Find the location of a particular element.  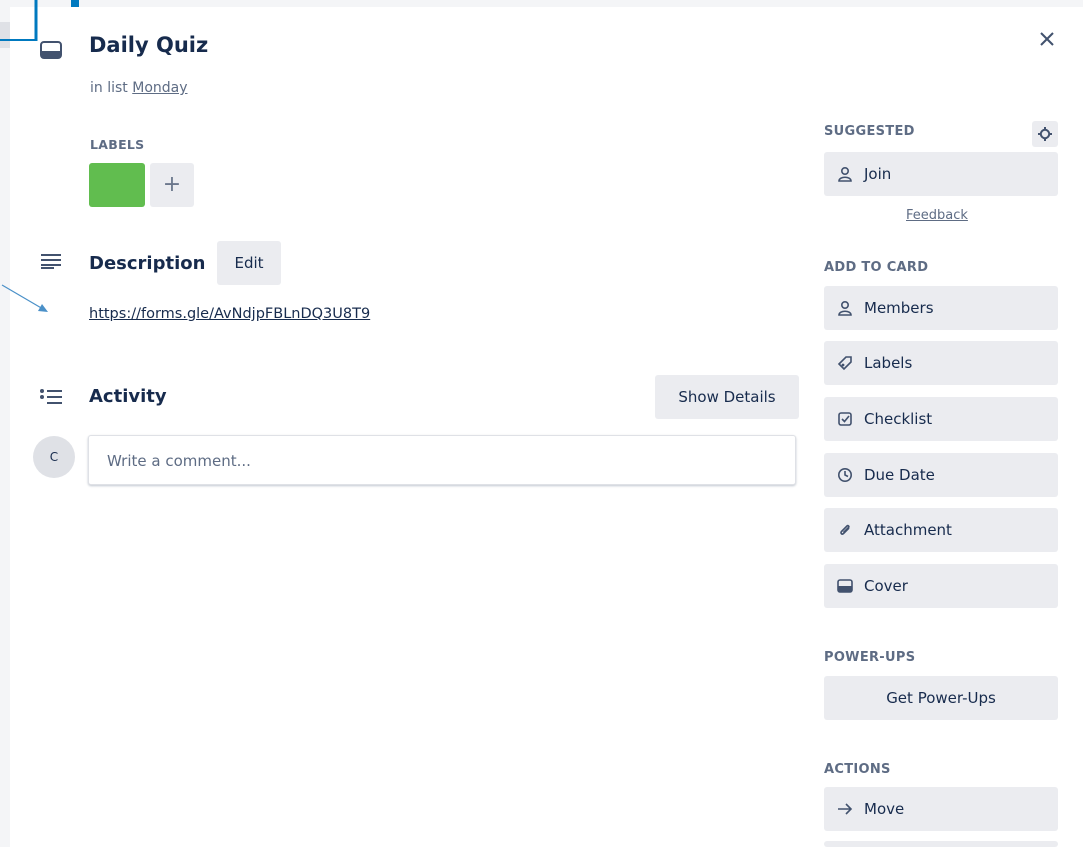

attachment-button: Attachment is located at coordinates (941, 530).